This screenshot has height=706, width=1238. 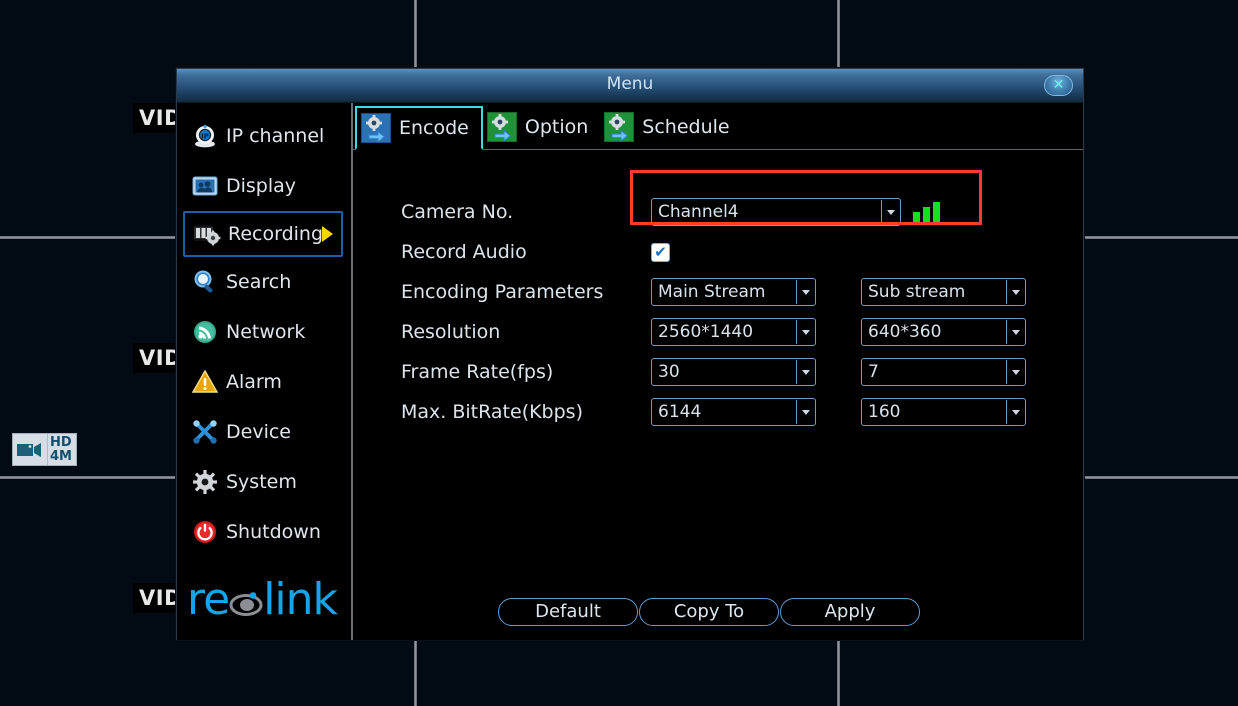 What do you see at coordinates (568, 612) in the screenshot?
I see `default-button: Default` at bounding box center [568, 612].